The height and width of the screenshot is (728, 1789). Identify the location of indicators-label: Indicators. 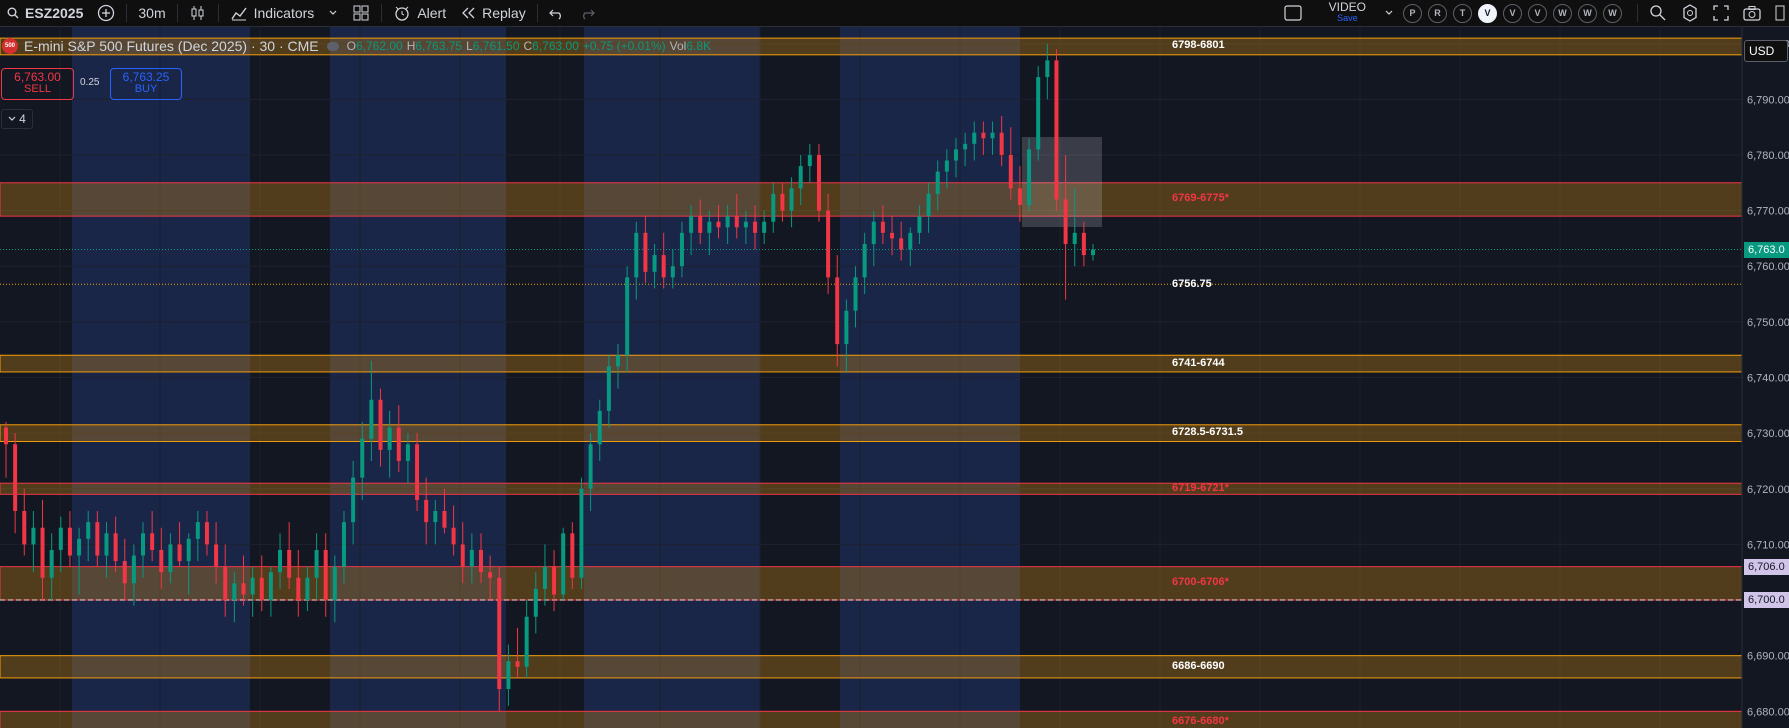
(284, 13).